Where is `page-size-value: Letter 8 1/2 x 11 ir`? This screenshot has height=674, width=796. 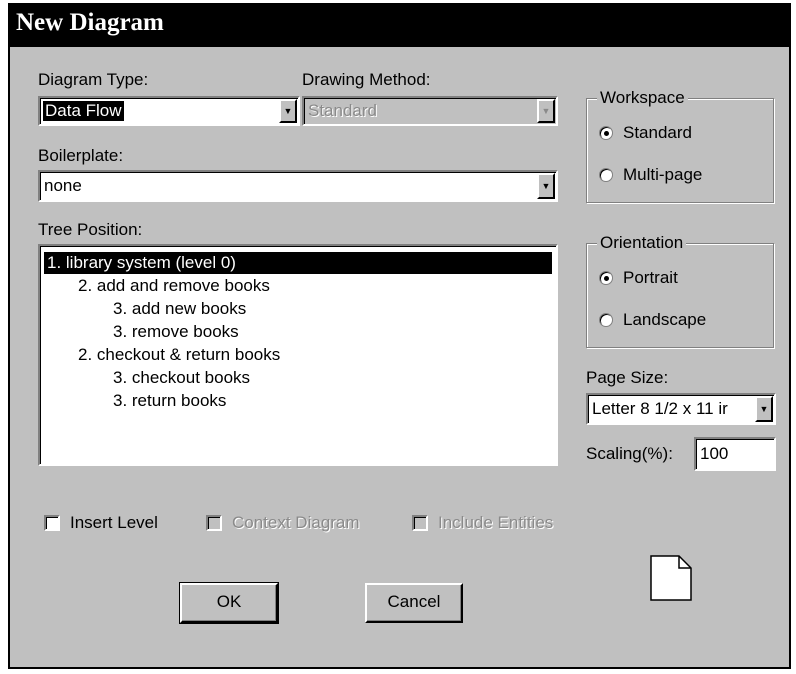 page-size-value: Letter 8 1/2 x 11 ir is located at coordinates (660, 408).